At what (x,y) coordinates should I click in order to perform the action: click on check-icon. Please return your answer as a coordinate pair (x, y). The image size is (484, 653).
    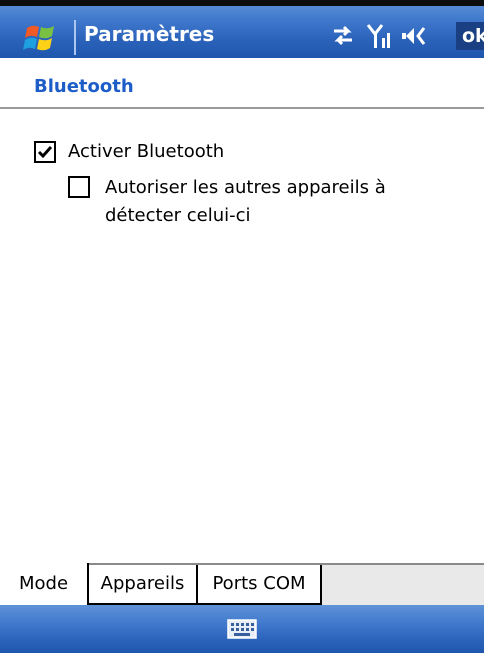
    Looking at the image, I should click on (45, 152).